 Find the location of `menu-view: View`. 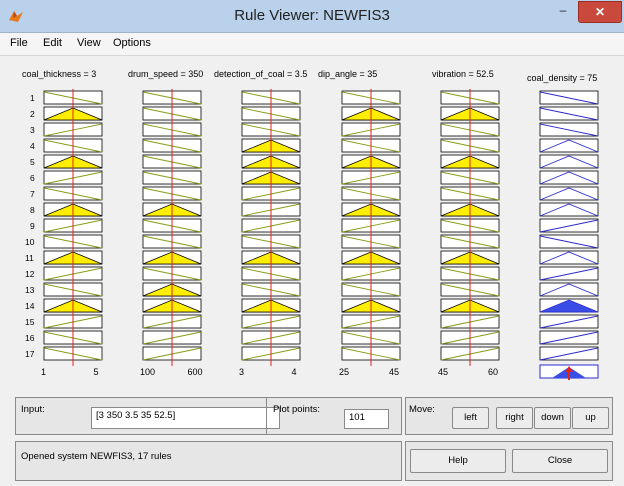

menu-view: View is located at coordinates (89, 43).